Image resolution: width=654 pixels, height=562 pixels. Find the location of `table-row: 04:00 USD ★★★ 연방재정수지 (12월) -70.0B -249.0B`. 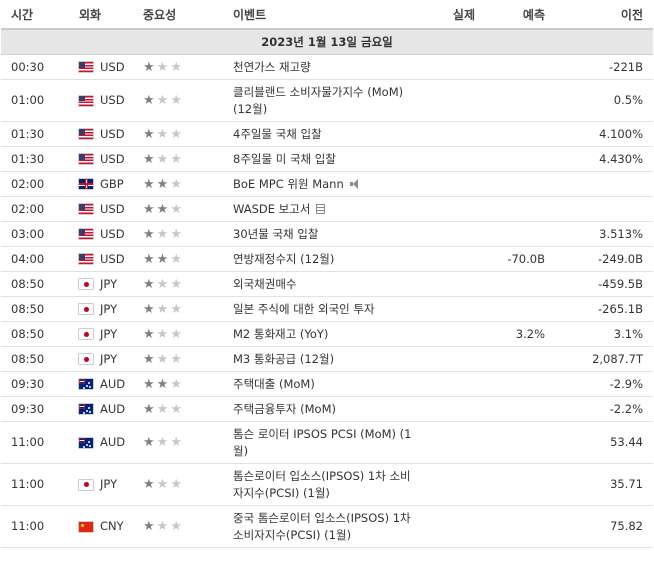

table-row: 04:00 USD ★★★ 연방재정수지 (12월) -70.0B -249.0B is located at coordinates (327, 259).